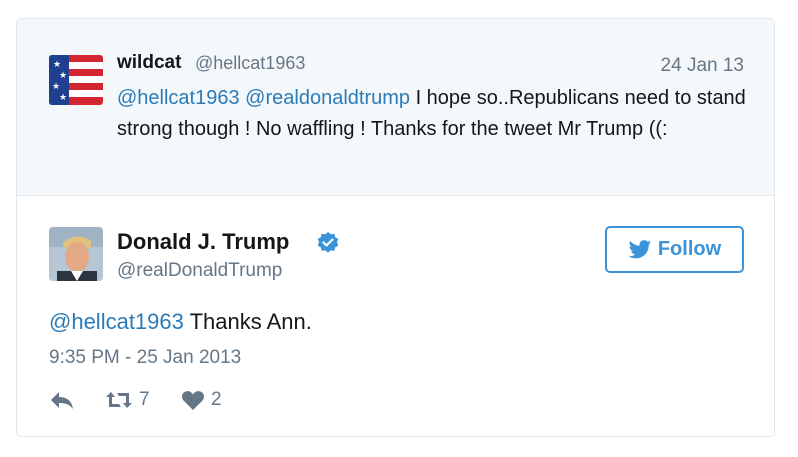 Image resolution: width=798 pixels, height=457 pixels. I want to click on us-flag-avatar: ★ ★ ★ ★, so click(76, 80).